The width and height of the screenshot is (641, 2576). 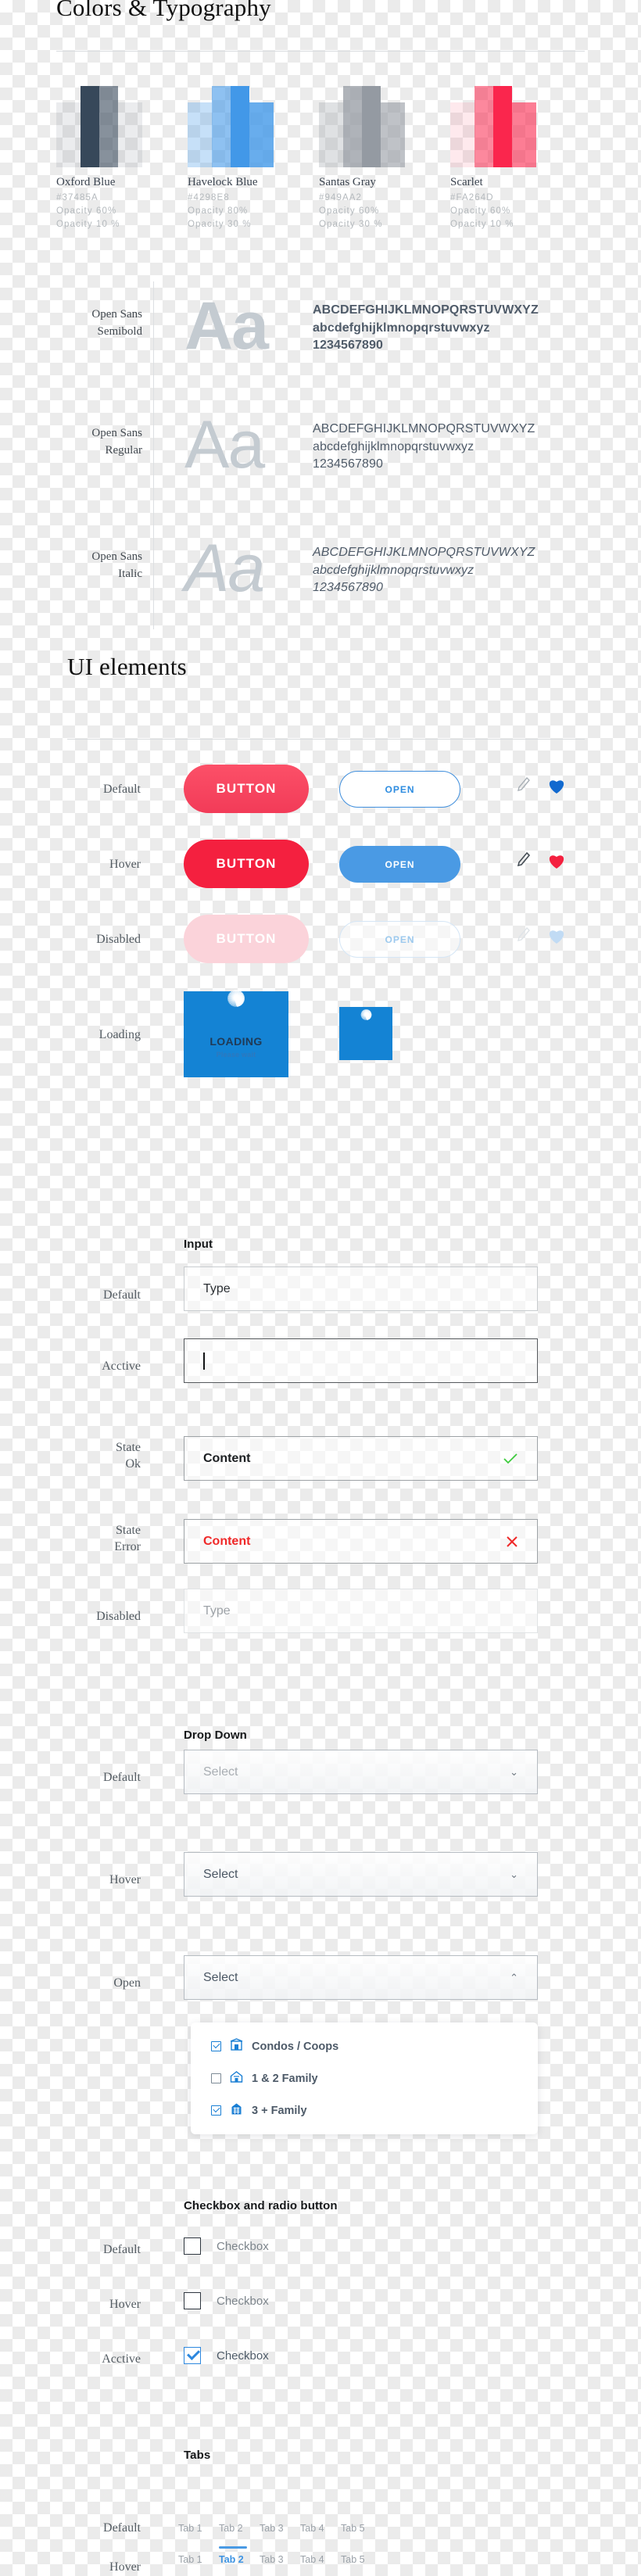 I want to click on dropdown-menu: Condos / Coops 1 & 2 Family 3 + Family, so click(x=364, y=2078).